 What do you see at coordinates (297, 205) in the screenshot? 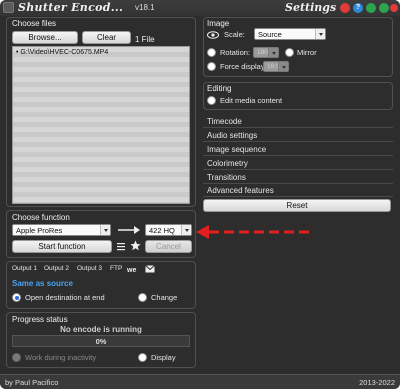
I see `reset-button: Reset` at bounding box center [297, 205].